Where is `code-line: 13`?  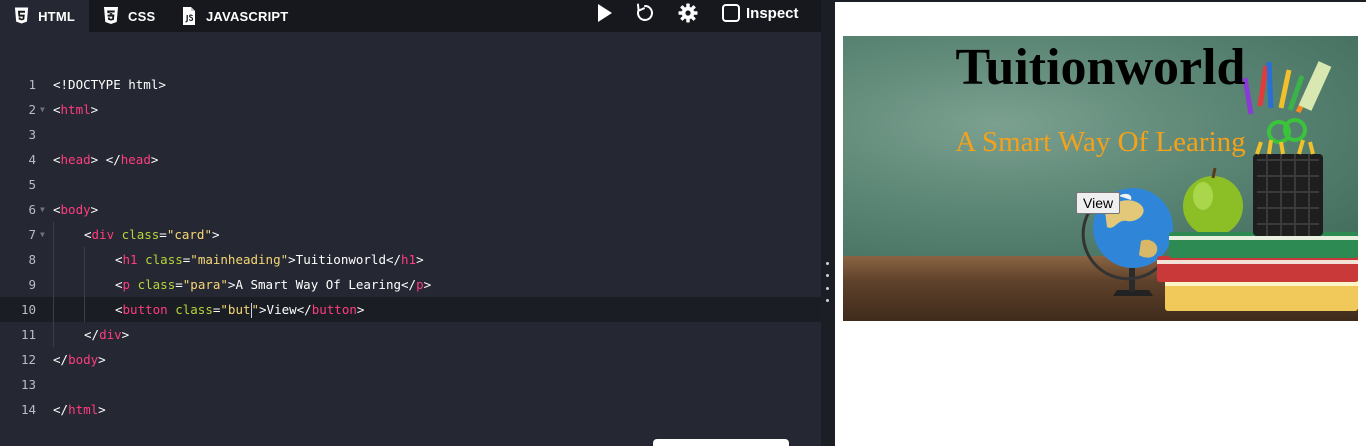
code-line: 13 is located at coordinates (410, 384).